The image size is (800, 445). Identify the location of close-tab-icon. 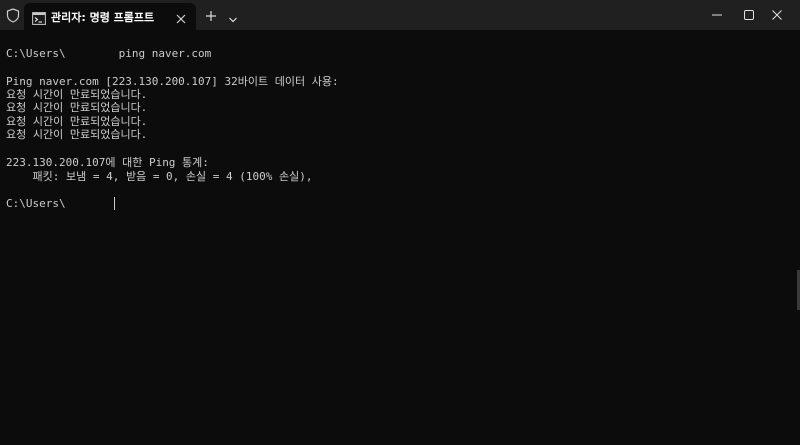
(181, 17).